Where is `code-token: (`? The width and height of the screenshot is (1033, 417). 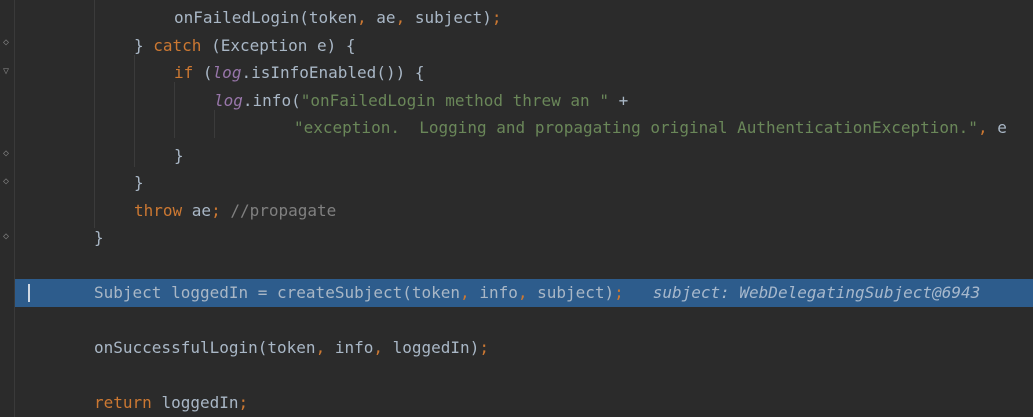 code-token: ( is located at coordinates (207, 72).